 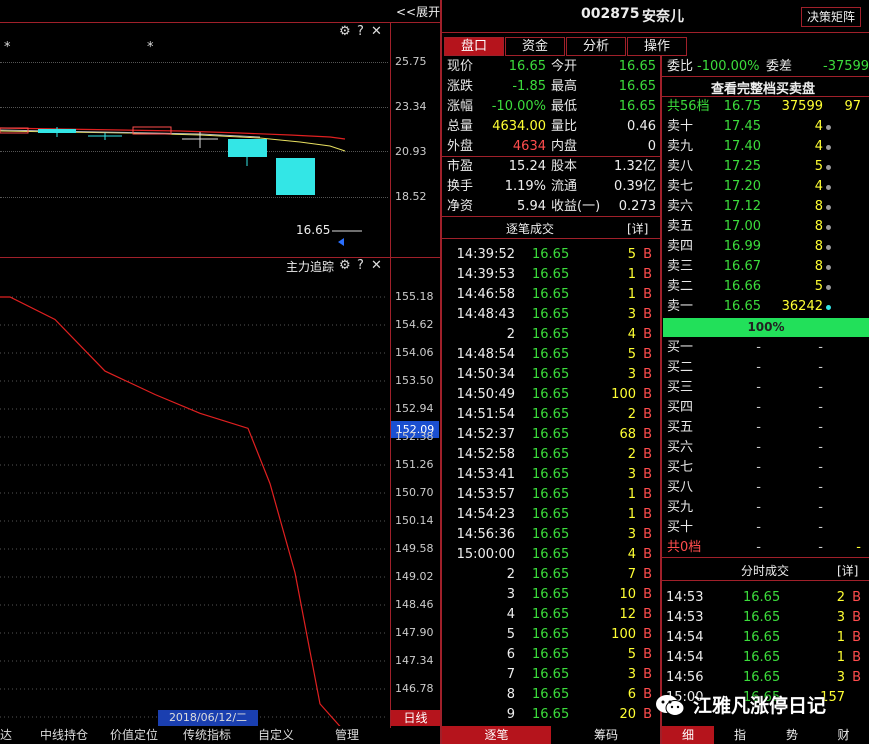 I want to click on bid-row: 买九 - -, so click(x=766, y=508).